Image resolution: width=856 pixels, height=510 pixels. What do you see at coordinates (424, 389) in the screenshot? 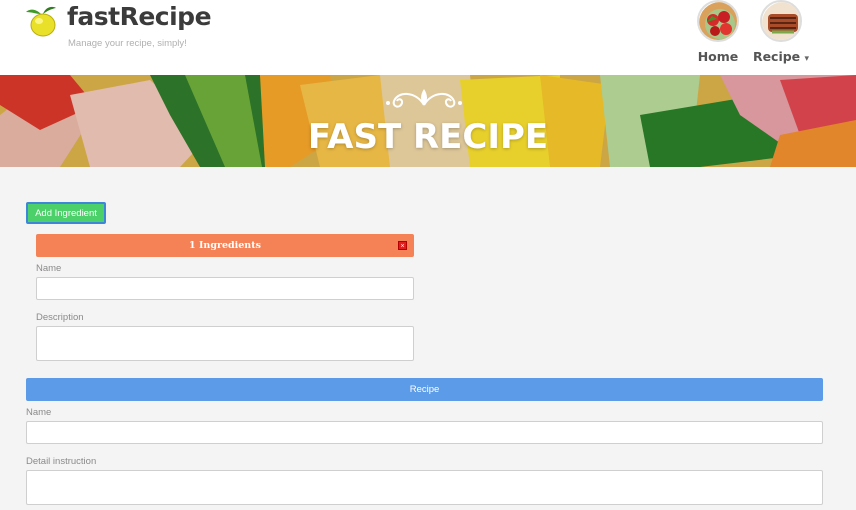
I see `recipe-panel-header: Recipe` at bounding box center [424, 389].